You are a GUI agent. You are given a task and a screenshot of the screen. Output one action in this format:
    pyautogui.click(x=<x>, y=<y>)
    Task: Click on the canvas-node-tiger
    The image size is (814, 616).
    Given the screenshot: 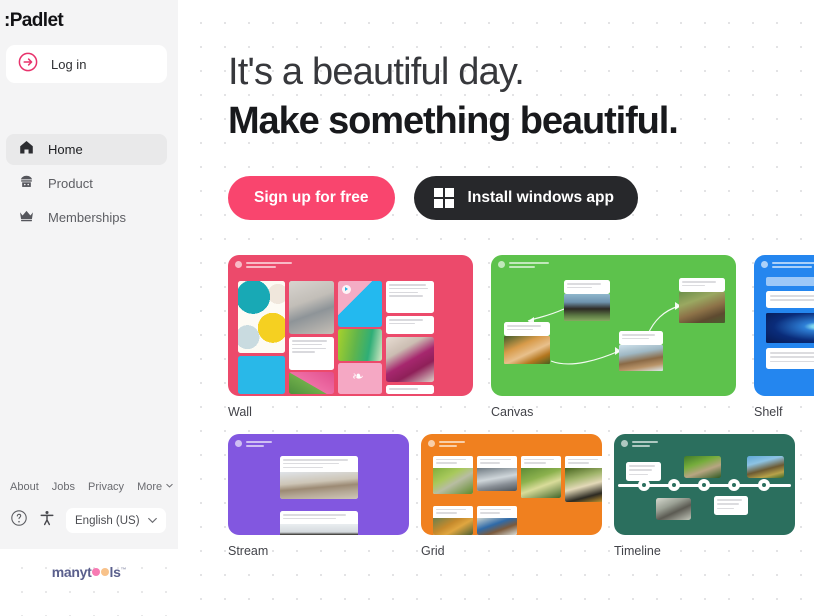 What is the action you would take?
    pyautogui.click(x=527, y=343)
    